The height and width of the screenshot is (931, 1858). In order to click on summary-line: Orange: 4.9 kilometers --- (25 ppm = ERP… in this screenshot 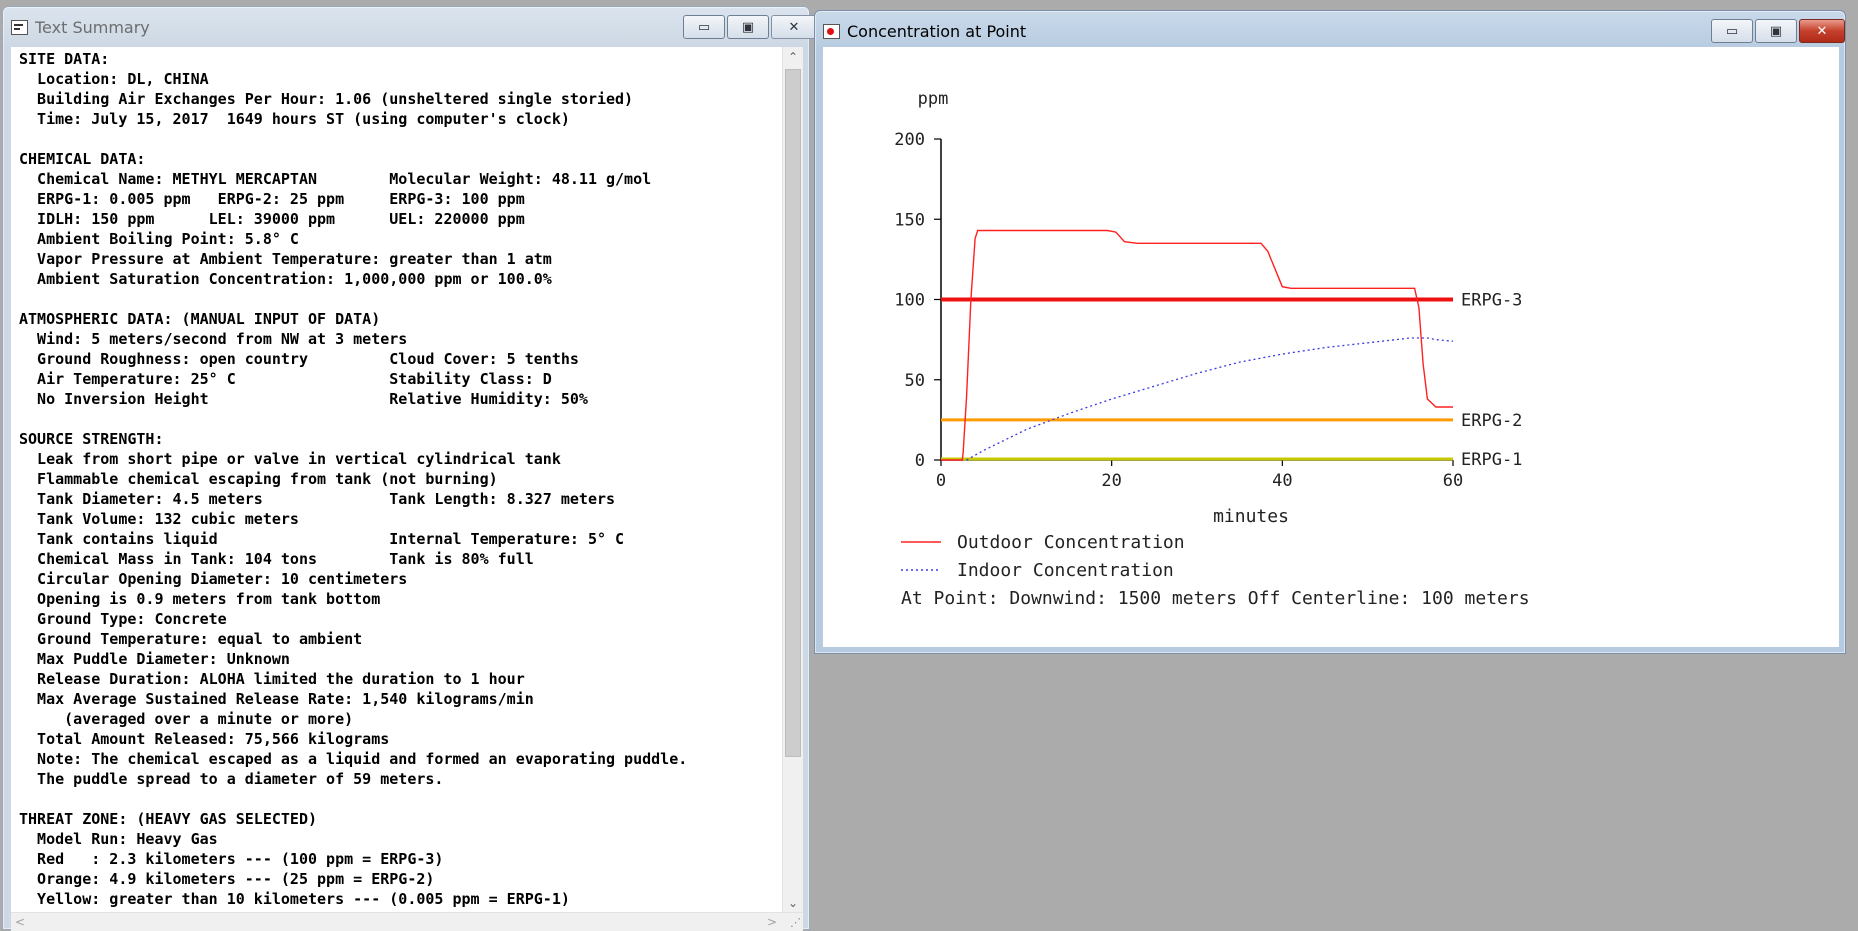, I will do `click(227, 879)`.